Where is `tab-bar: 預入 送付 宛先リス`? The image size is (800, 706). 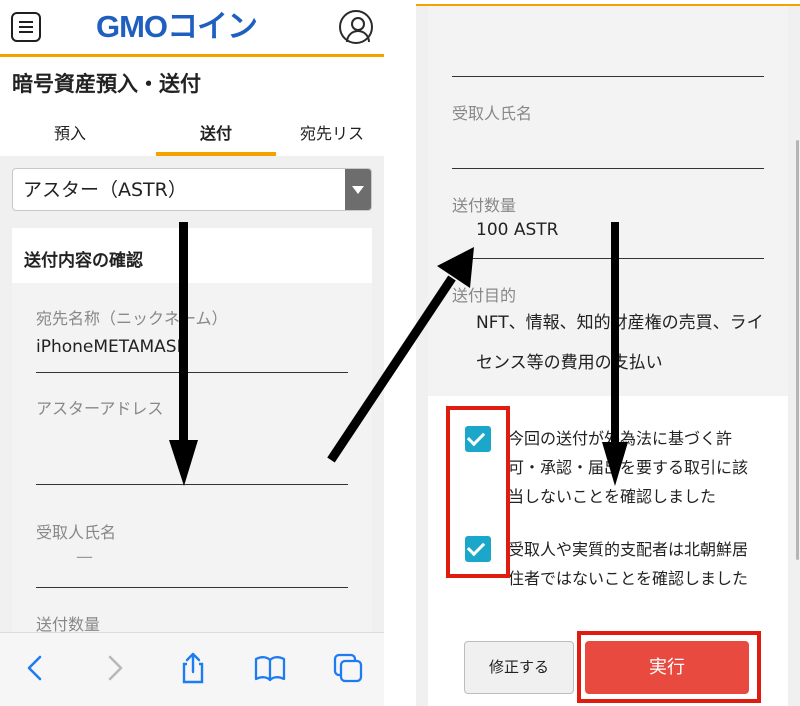
tab-bar: 預入 送付 宛先リス is located at coordinates (192, 136).